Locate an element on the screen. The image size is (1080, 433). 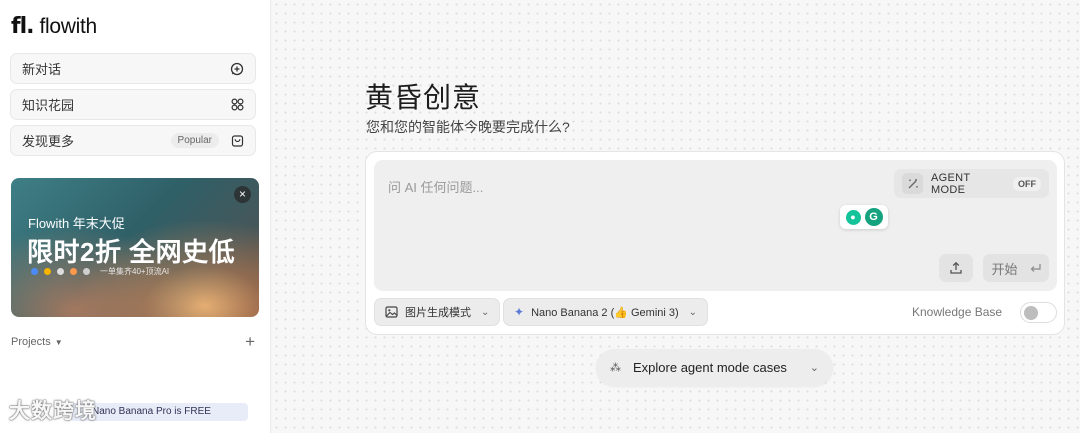
watermark: 大数跨境 is located at coordinates (53, 411).